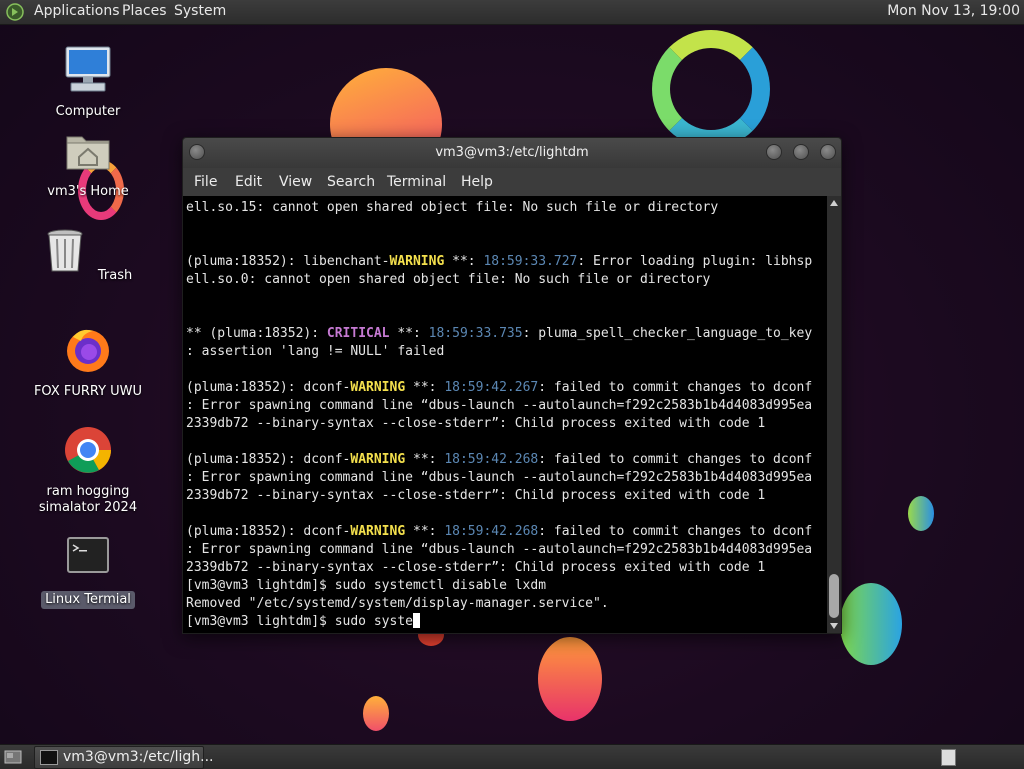 The image size is (1024, 769). I want to click on firefox-icon, so click(88, 350).